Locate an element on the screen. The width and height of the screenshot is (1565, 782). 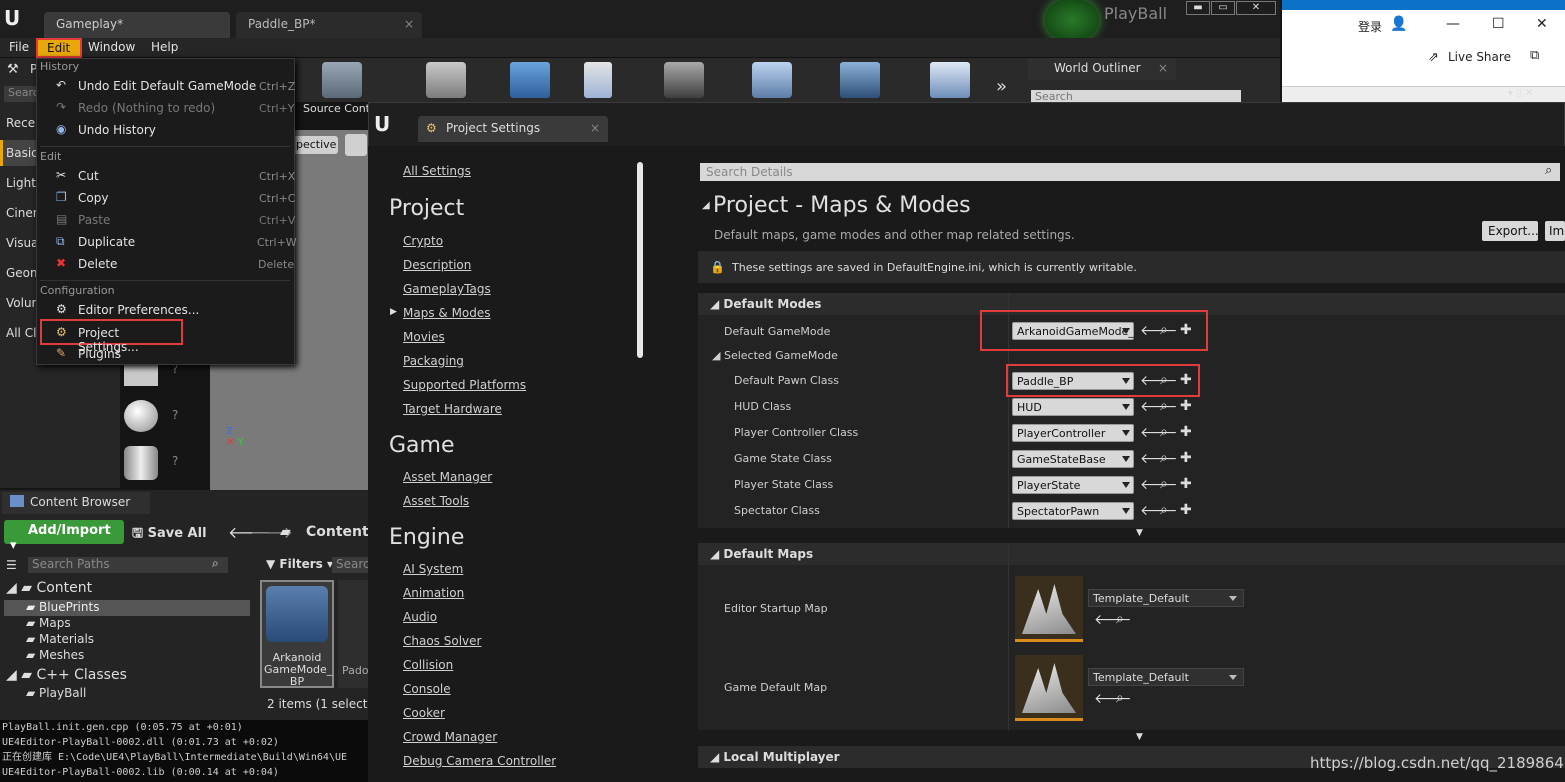
menu-help: Help is located at coordinates (164, 47).